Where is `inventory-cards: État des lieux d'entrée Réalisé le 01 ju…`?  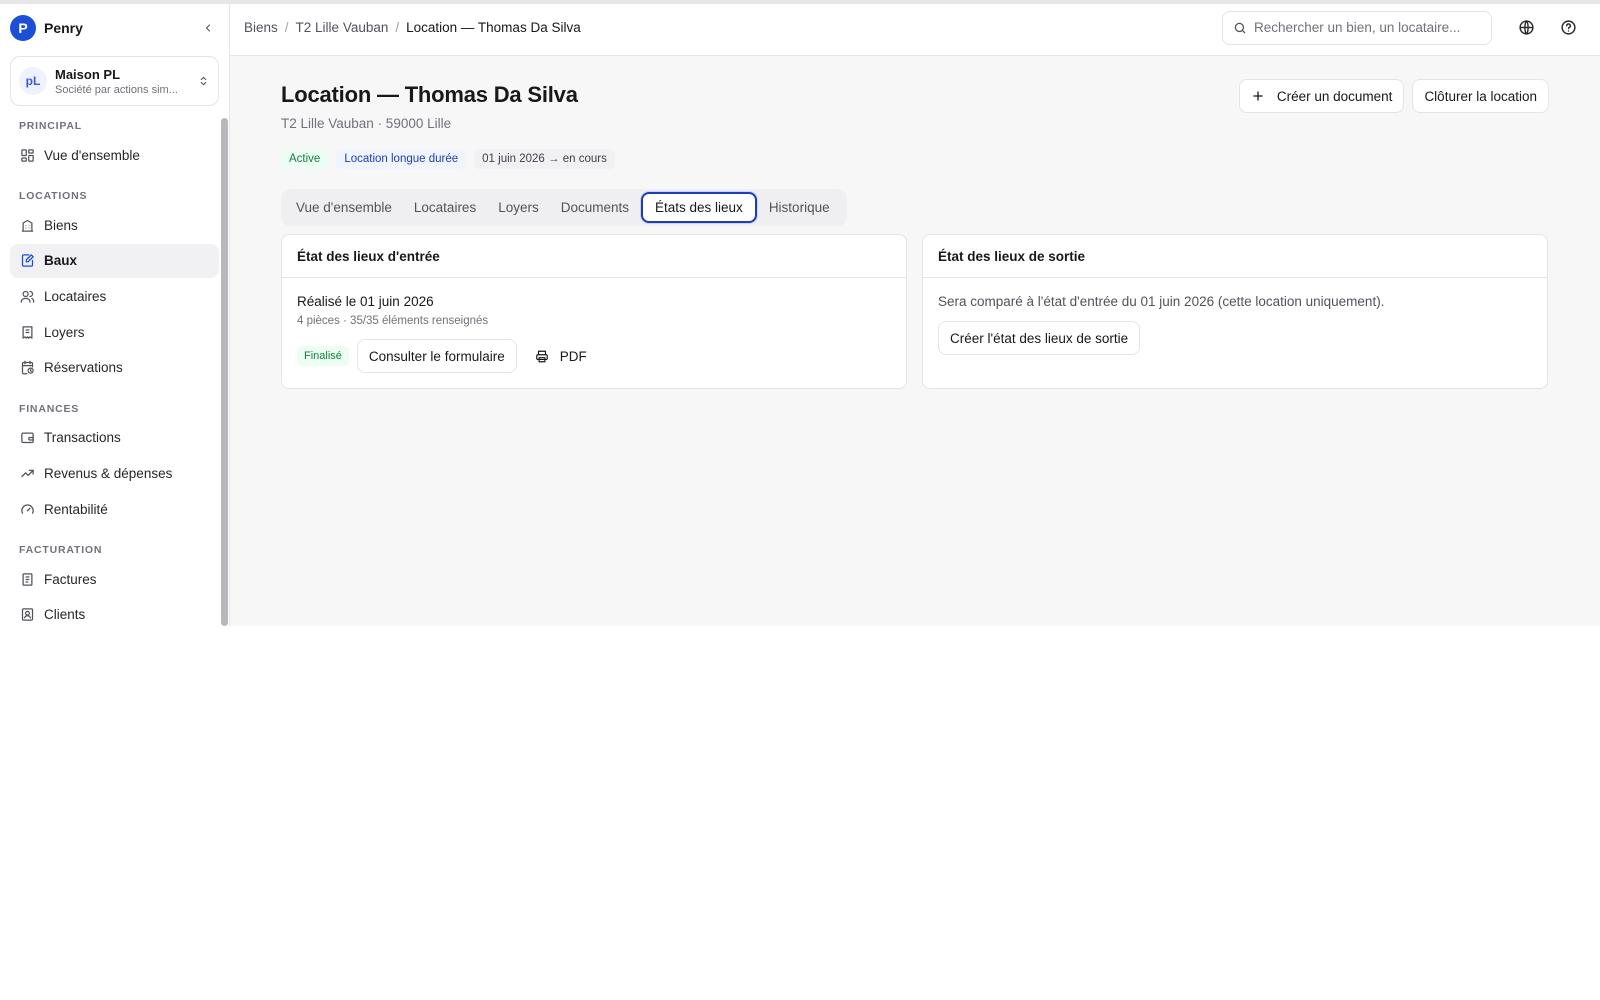
inventory-cards: État des lieux d'entrée Réalisé le 01 ju… is located at coordinates (915, 311).